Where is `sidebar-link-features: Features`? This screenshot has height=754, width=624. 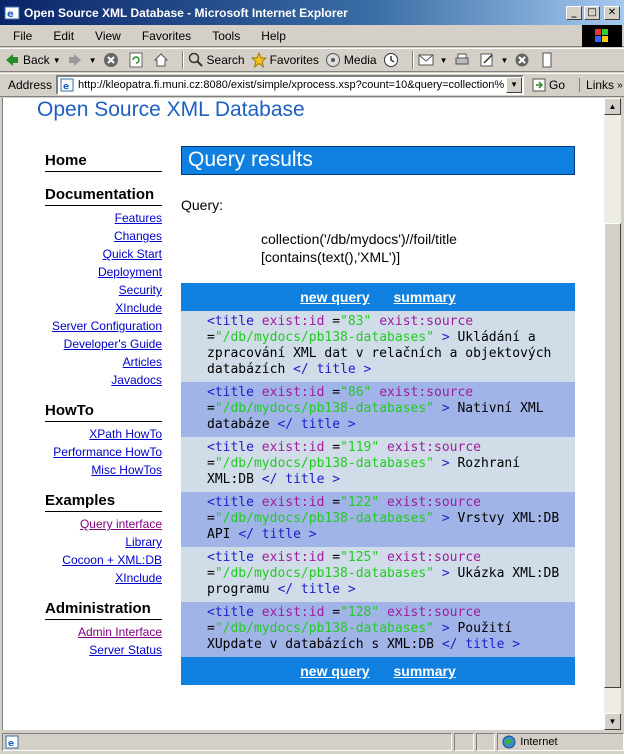
sidebar-link-features: Features is located at coordinates (103, 218).